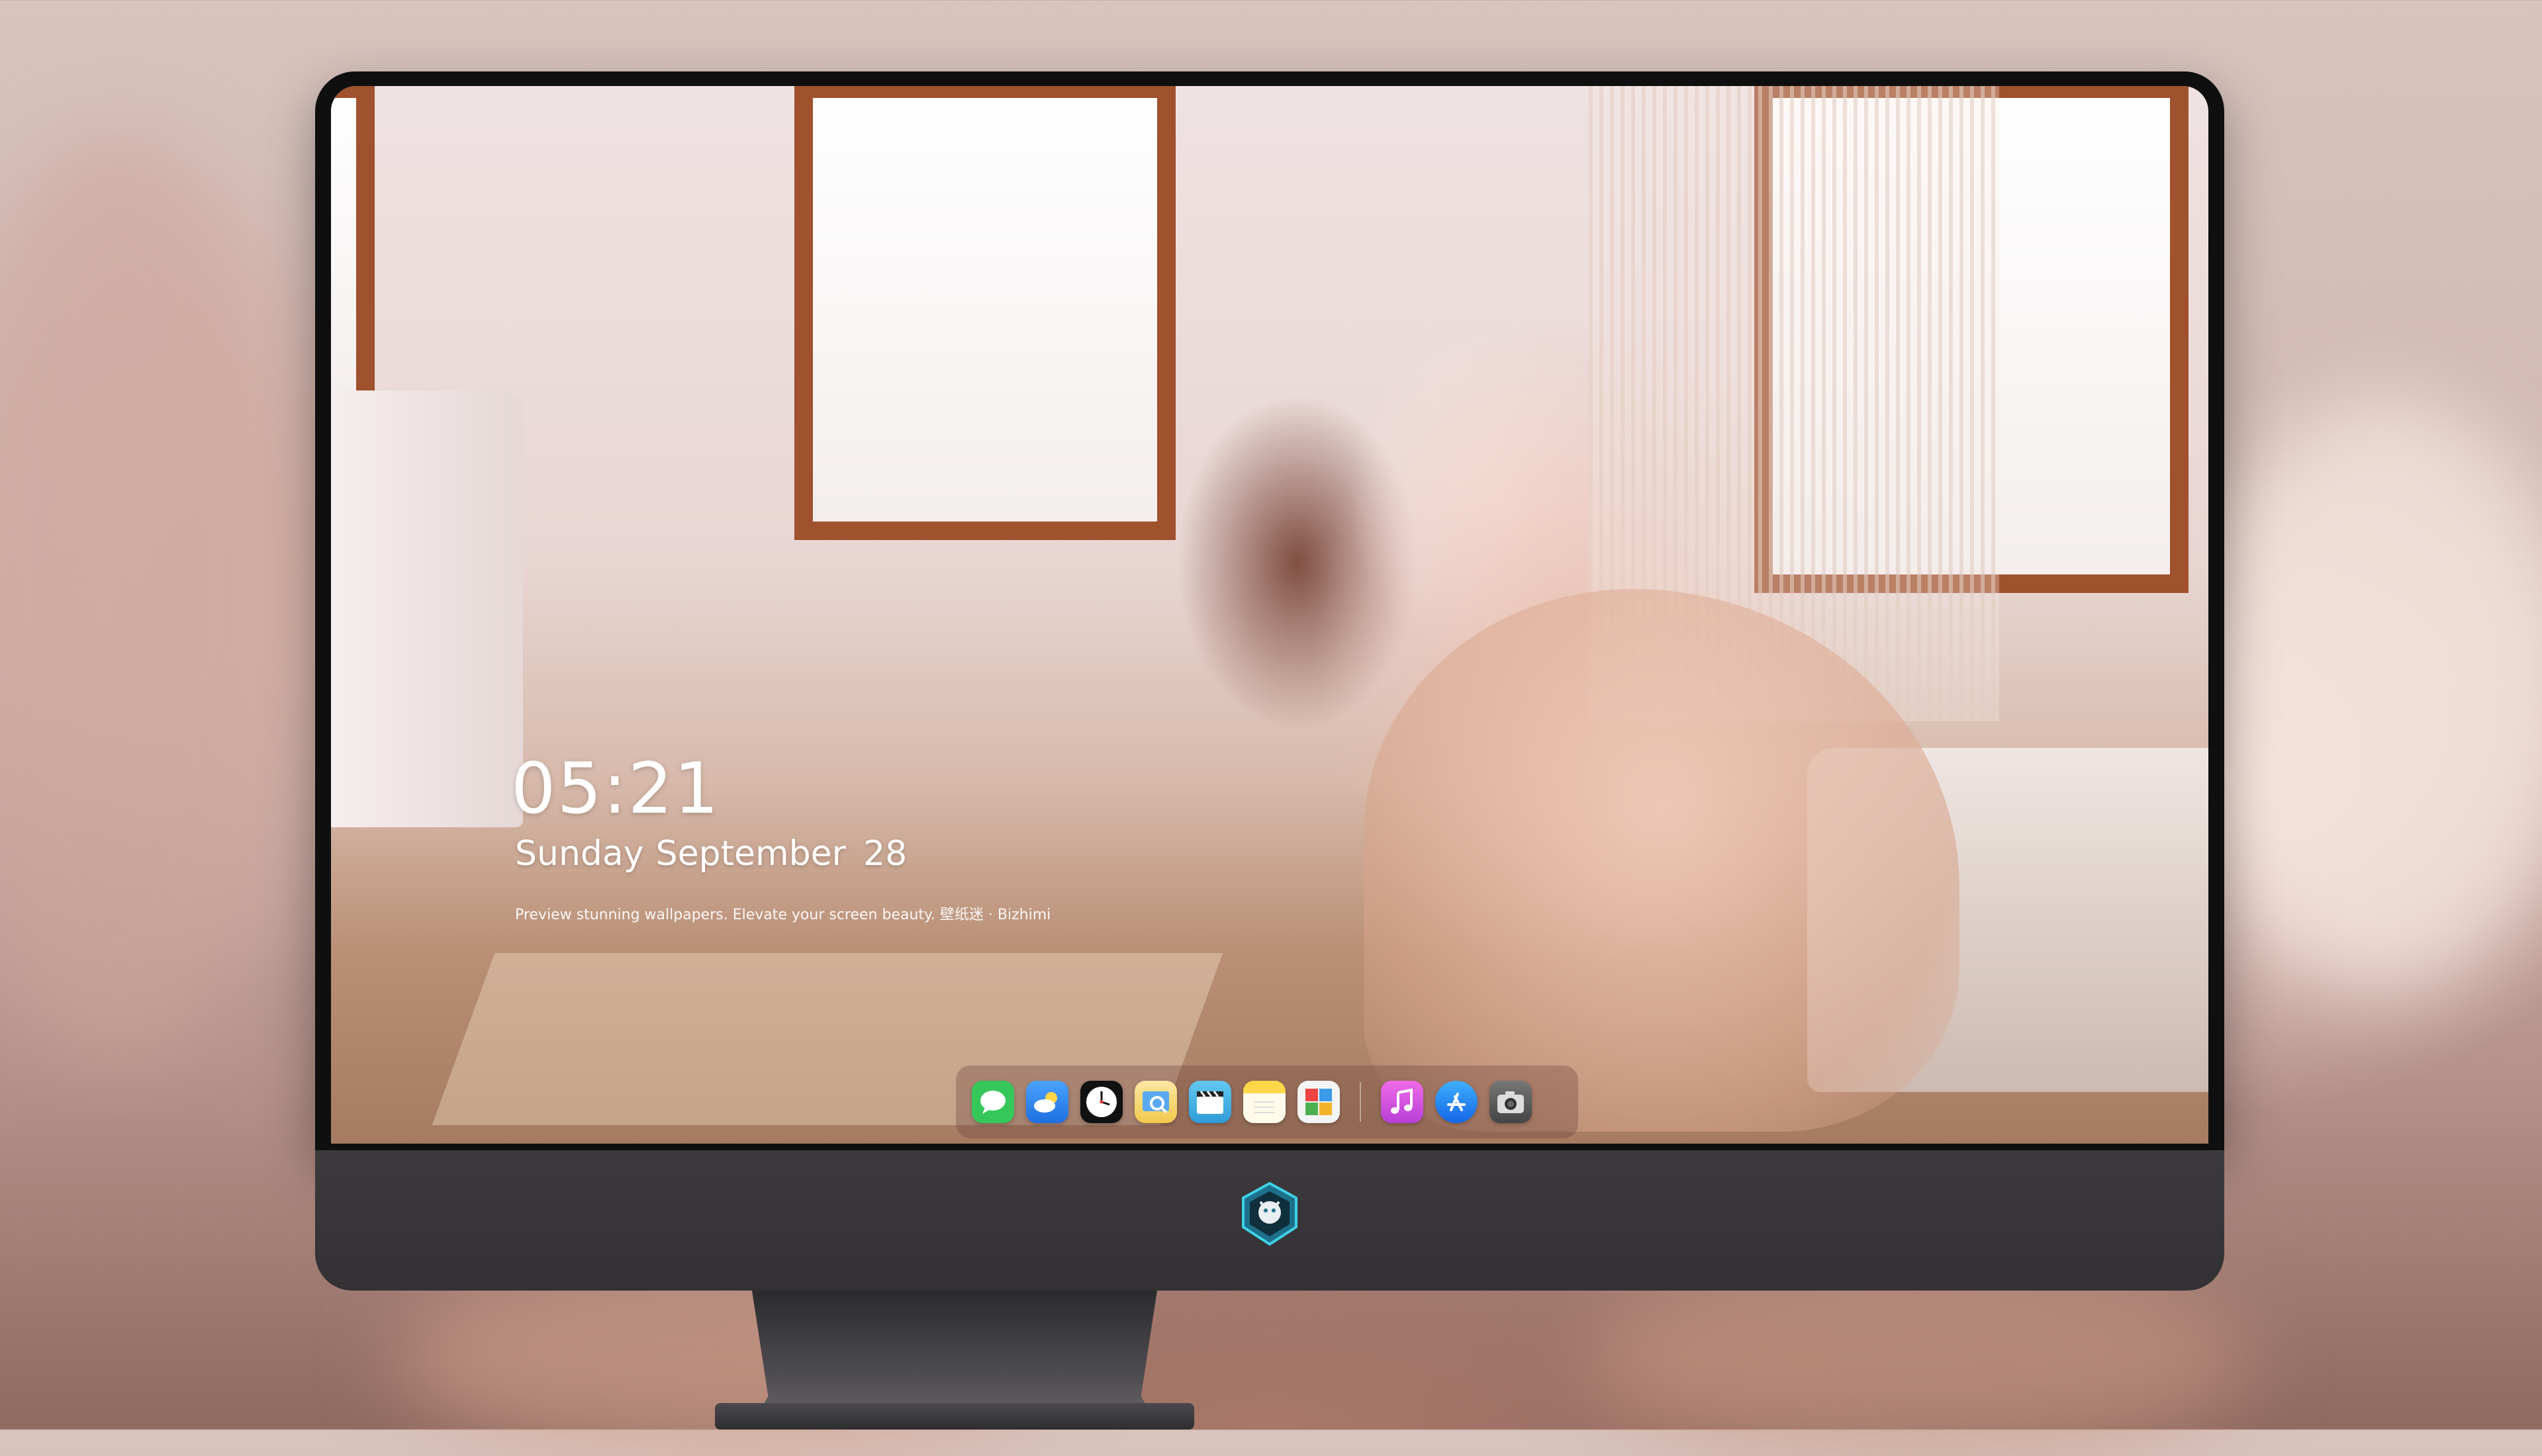 The width and height of the screenshot is (2542, 1456). I want to click on camera-icon, so click(1511, 1102).